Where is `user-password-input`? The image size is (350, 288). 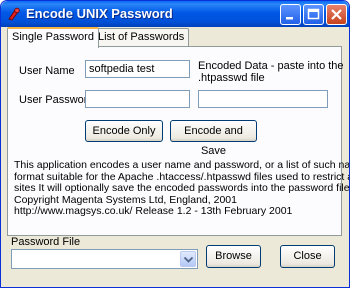 user-password-input is located at coordinates (137, 99).